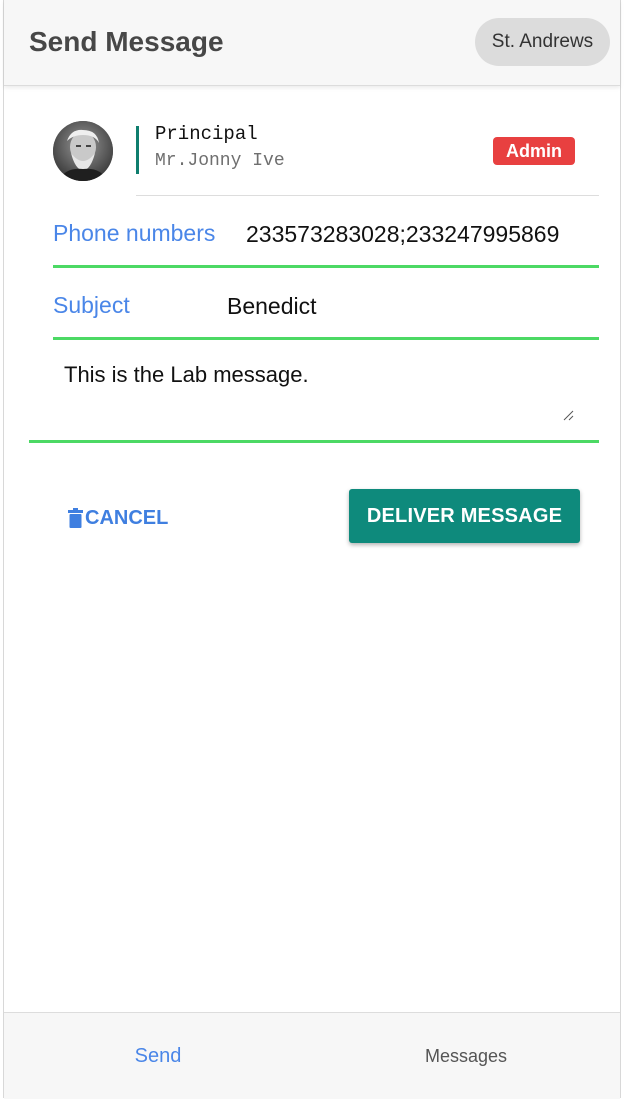 The height and width of the screenshot is (1100, 624). What do you see at coordinates (367, 195) in the screenshot?
I see `profile-divider` at bounding box center [367, 195].